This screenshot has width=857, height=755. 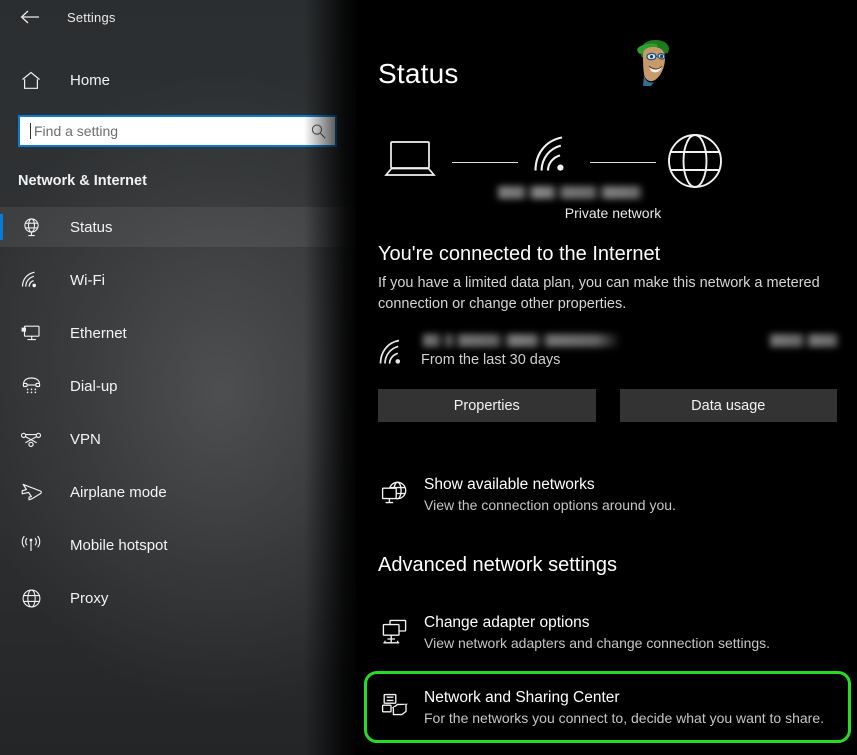 I want to click on globe-status-icon, so click(x=31, y=227).